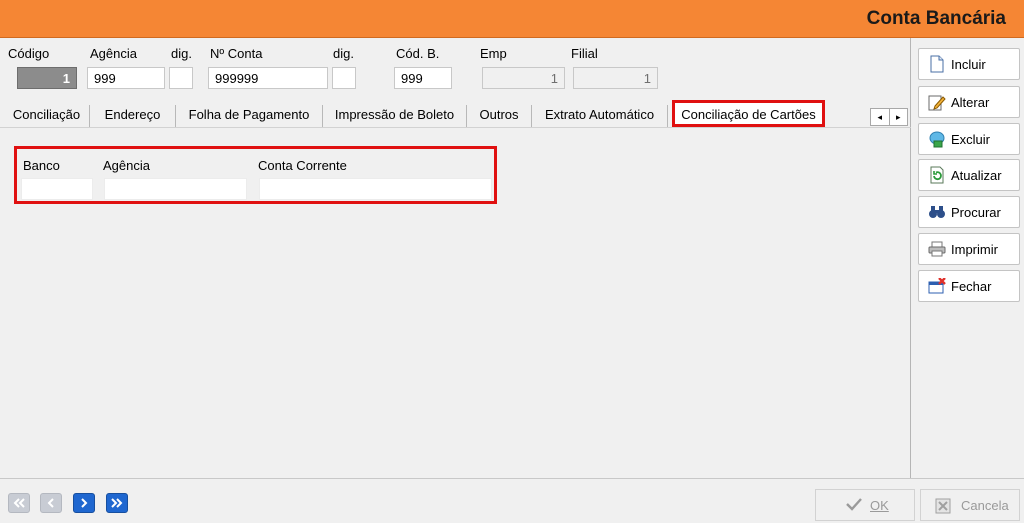  I want to click on printer-icon, so click(937, 249).